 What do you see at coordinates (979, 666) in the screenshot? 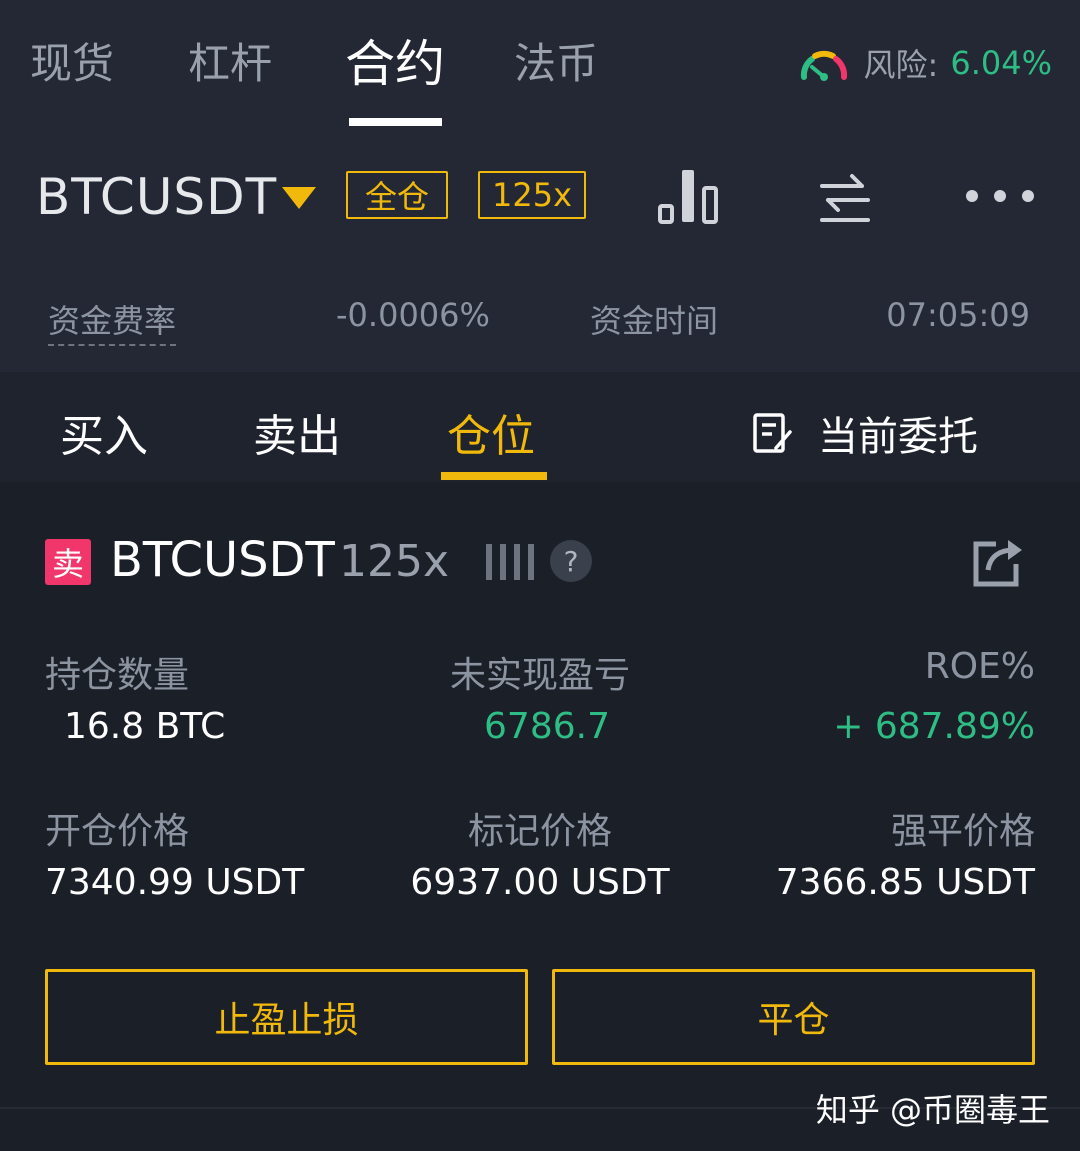
I see `roe-label: ROE%` at bounding box center [979, 666].